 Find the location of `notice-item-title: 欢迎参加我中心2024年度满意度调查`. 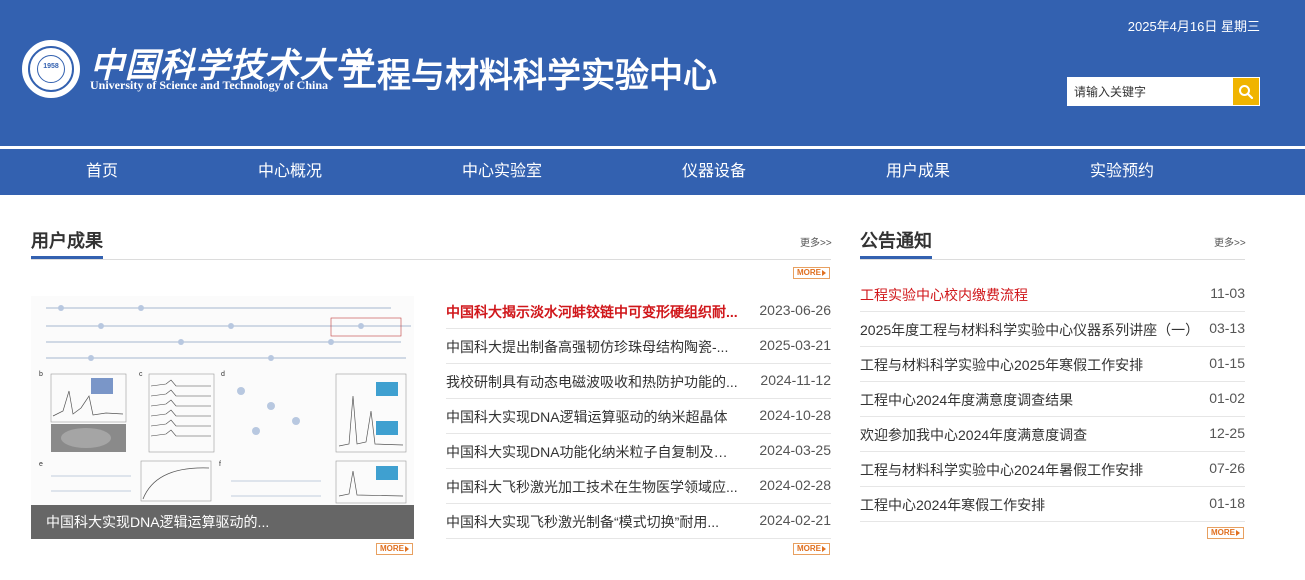

notice-item-title: 欢迎参加我中心2024年度满意度调查 is located at coordinates (1030, 435).